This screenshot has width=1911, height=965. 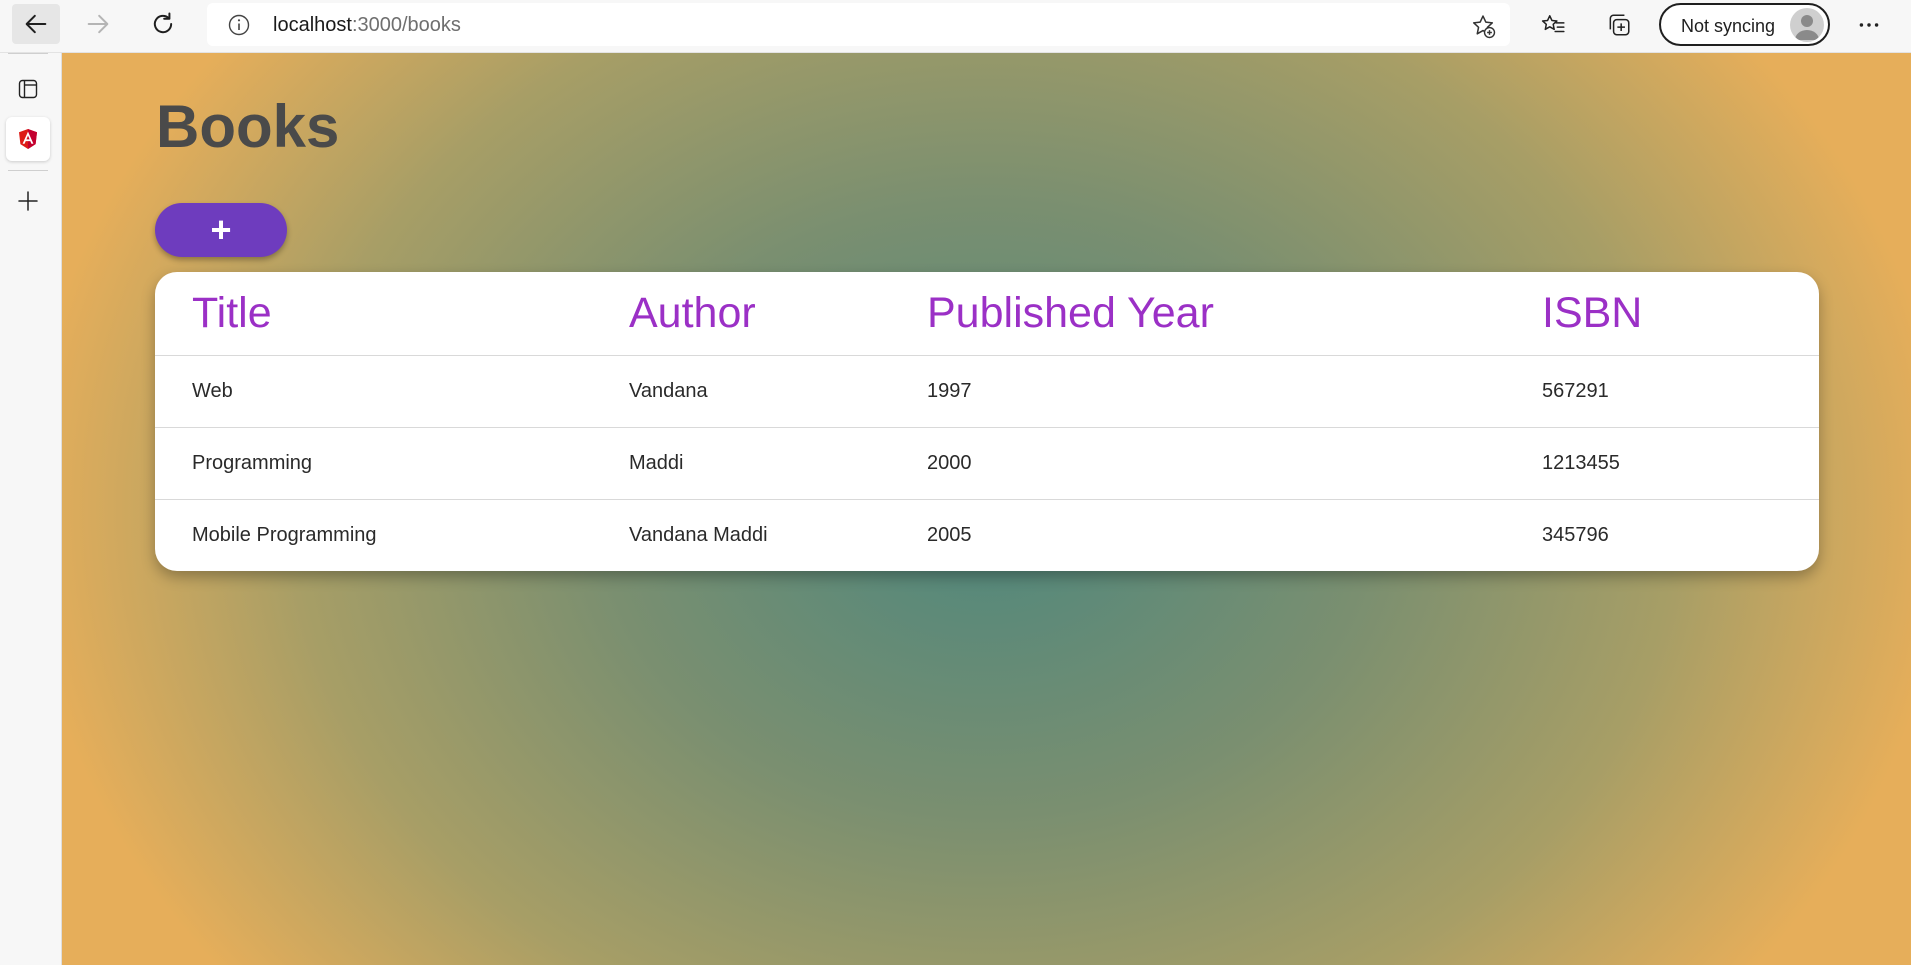 I want to click on collections-icon, so click(x=1619, y=25).